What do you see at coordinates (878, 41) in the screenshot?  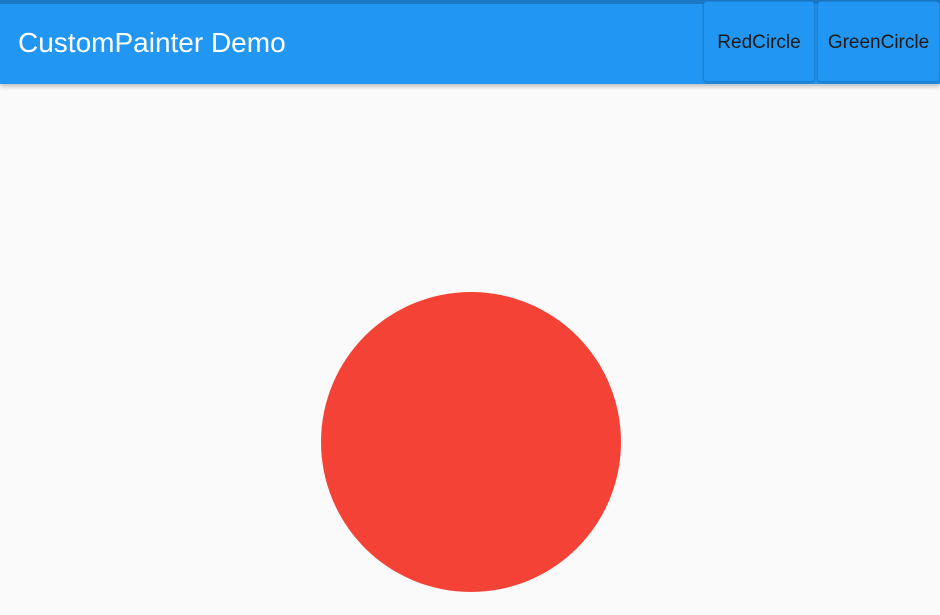 I see `green-circle-button: GreenCircle` at bounding box center [878, 41].